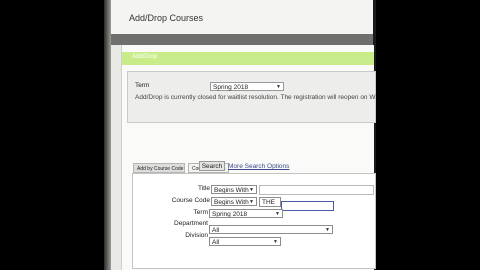  Describe the element at coordinates (216, 242) in the screenshot. I see `division-value: All` at that location.